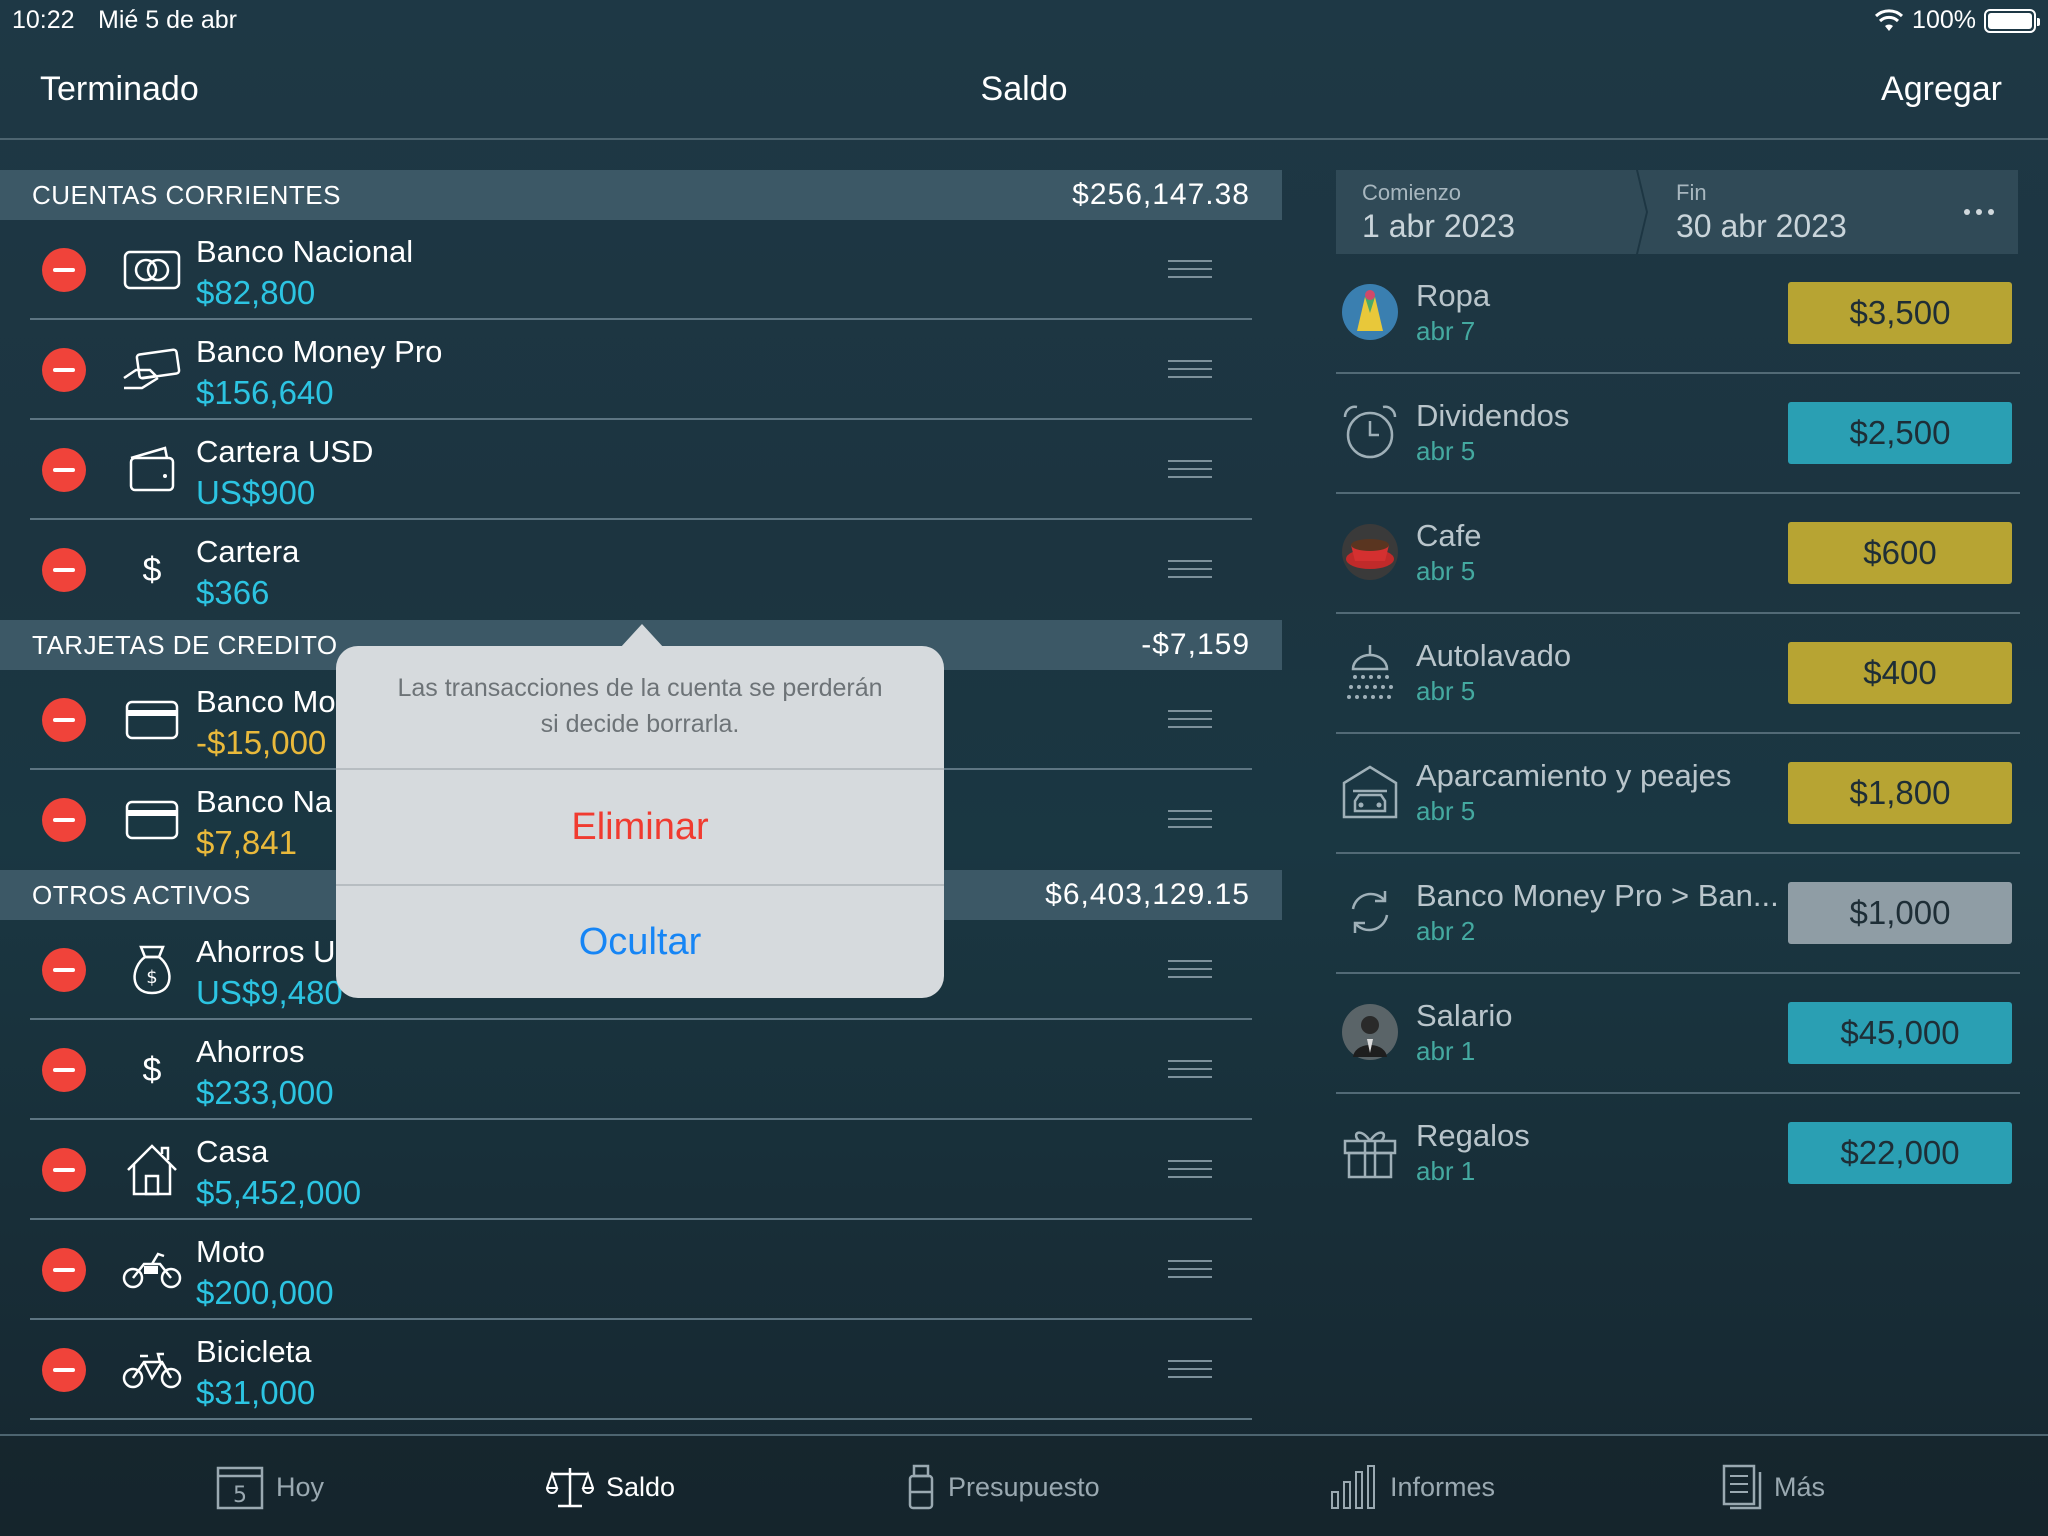 The image size is (2048, 1536). Describe the element at coordinates (1678, 554) in the screenshot. I see `transaction-row: Cafe abr 5 $600` at that location.